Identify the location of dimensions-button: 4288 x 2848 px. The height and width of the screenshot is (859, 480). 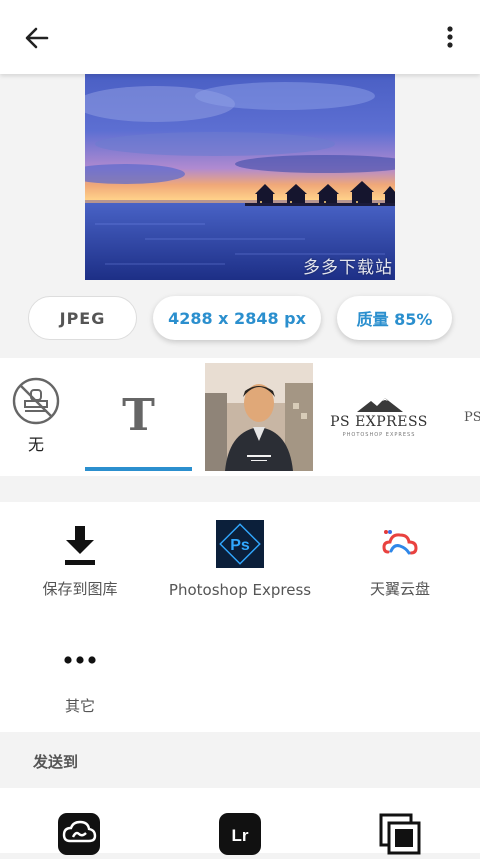
(237, 318).